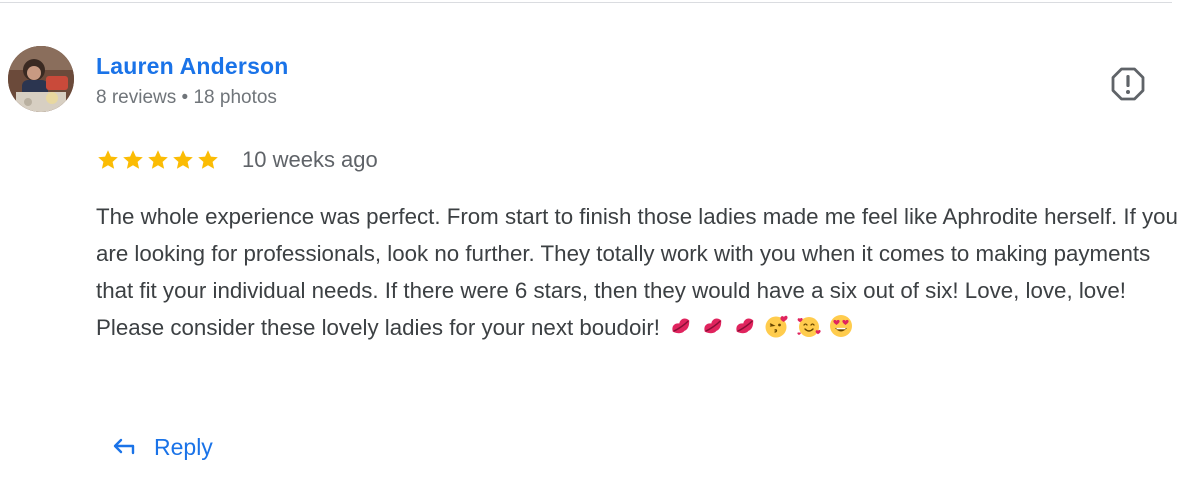 This screenshot has width=1200, height=497. What do you see at coordinates (841, 326) in the screenshot?
I see `heart-eyes-emoji` at bounding box center [841, 326].